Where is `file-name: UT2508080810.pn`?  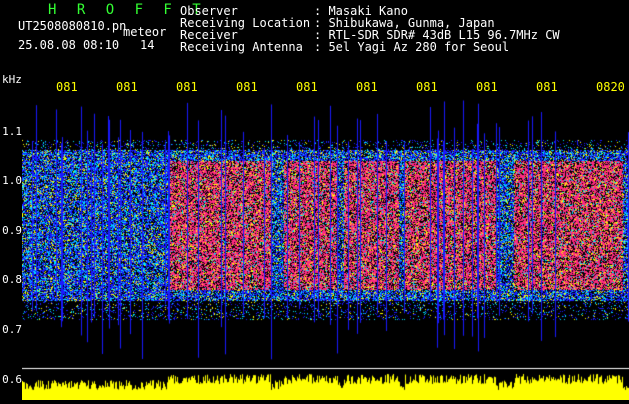
file-name: UT2508080810.pn is located at coordinates (72, 26).